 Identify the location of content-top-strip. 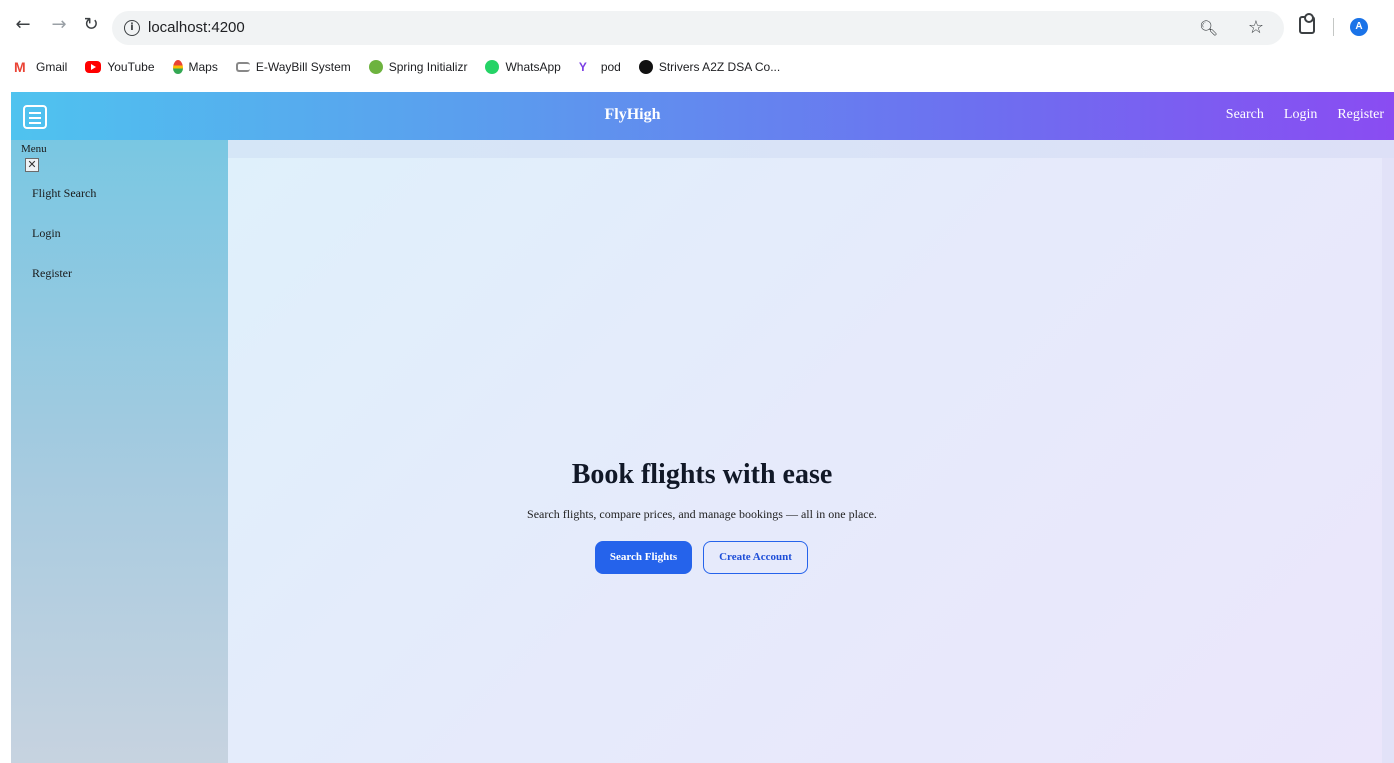
(811, 149).